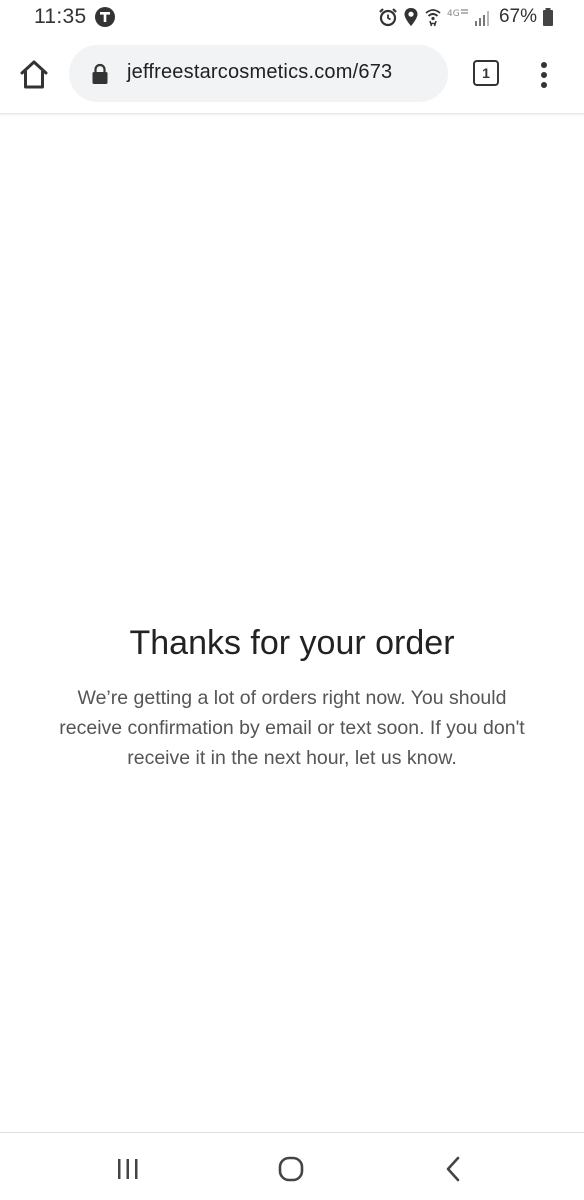  Describe the element at coordinates (388, 17) in the screenshot. I see `alarm-icon` at that location.